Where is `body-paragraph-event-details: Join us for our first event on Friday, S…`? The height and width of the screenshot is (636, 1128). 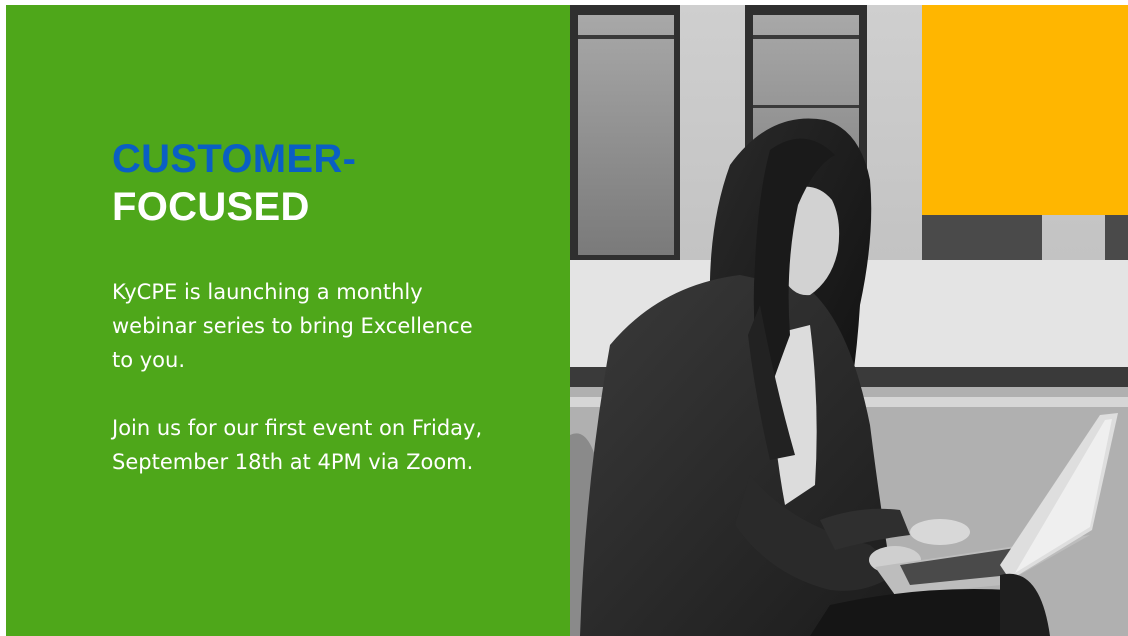
body-paragraph-event-details: Join us for our first event on Friday, S… is located at coordinates (297, 445).